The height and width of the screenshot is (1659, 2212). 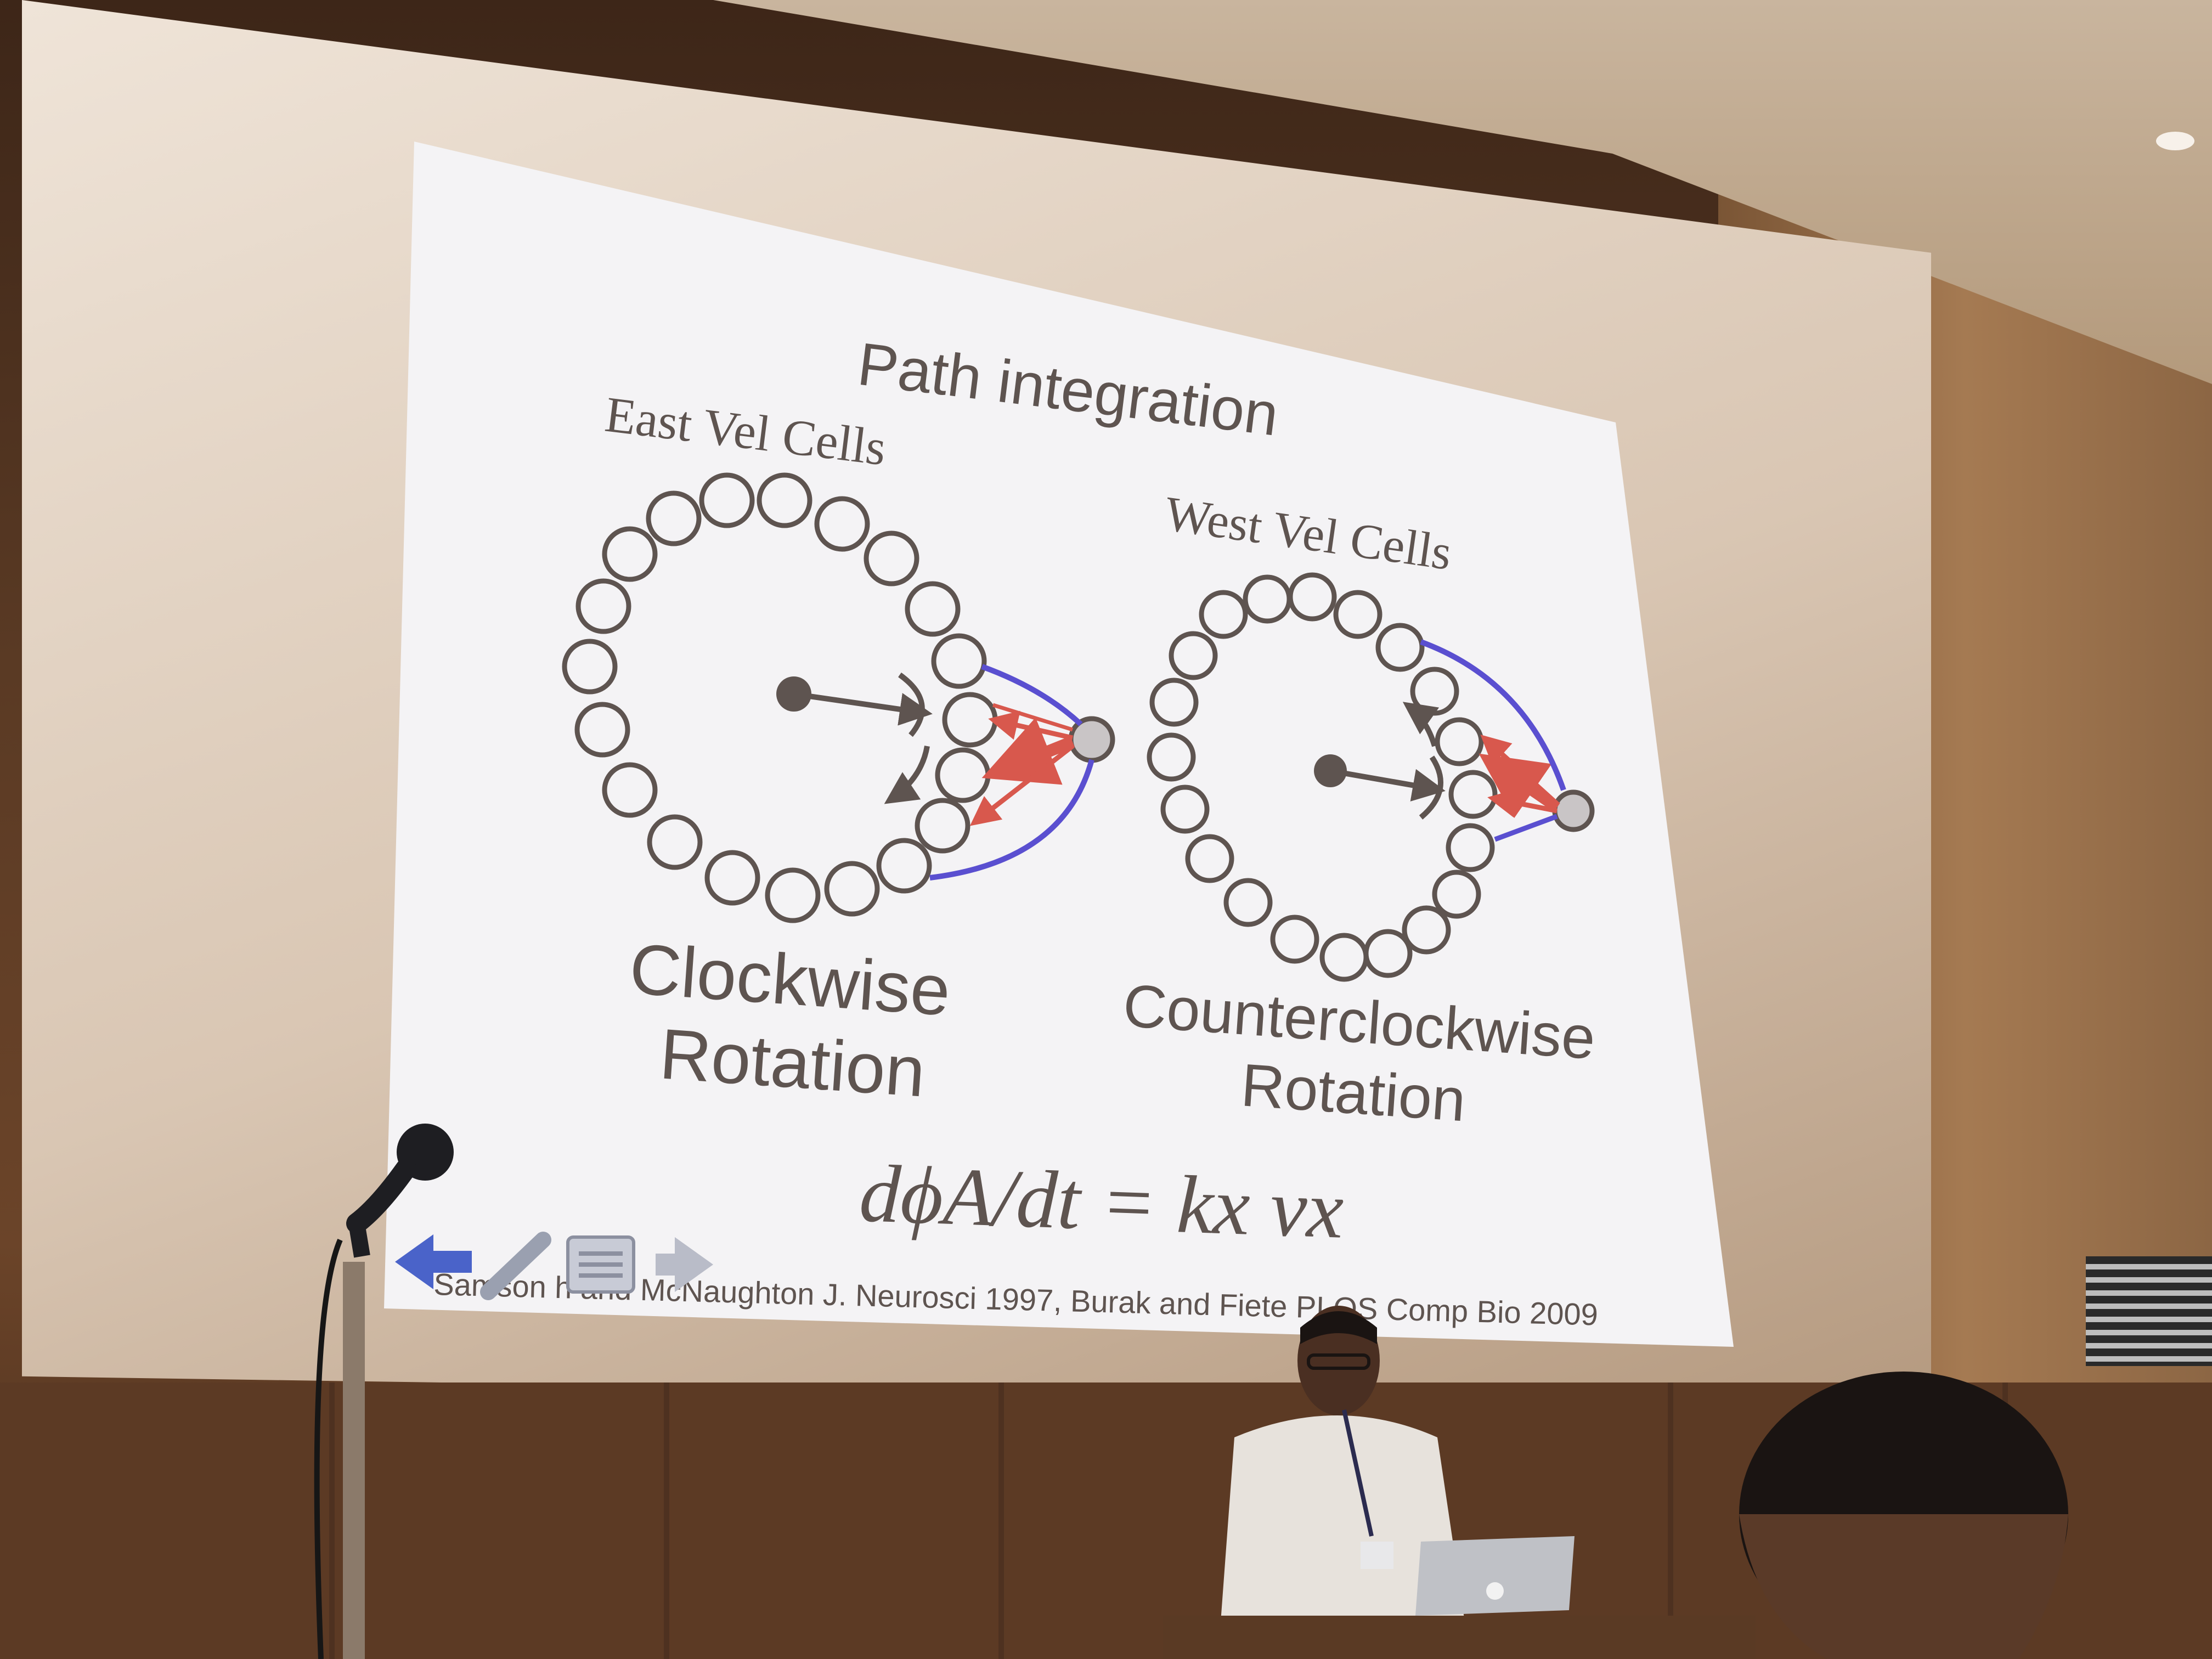 I want to click on apple-logo-icon, so click(x=1495, y=1591).